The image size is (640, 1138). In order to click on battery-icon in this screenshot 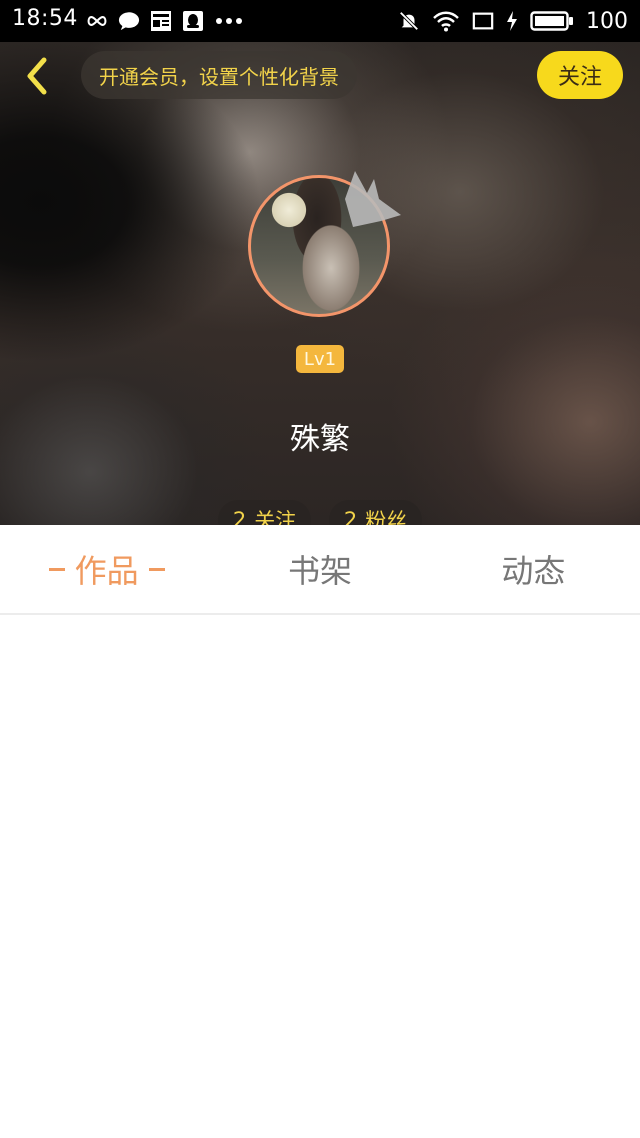, I will do `click(552, 21)`.